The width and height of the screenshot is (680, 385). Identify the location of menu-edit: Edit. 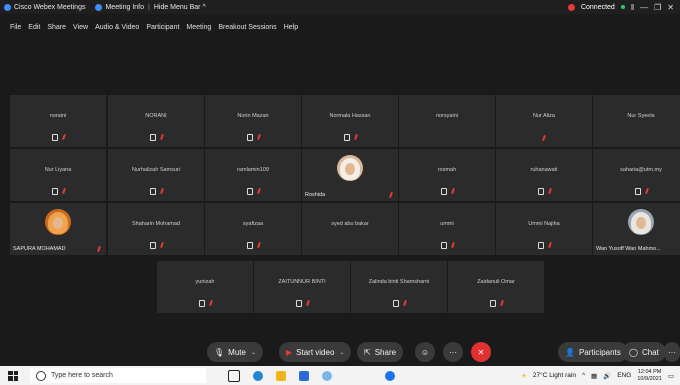
(34, 30).